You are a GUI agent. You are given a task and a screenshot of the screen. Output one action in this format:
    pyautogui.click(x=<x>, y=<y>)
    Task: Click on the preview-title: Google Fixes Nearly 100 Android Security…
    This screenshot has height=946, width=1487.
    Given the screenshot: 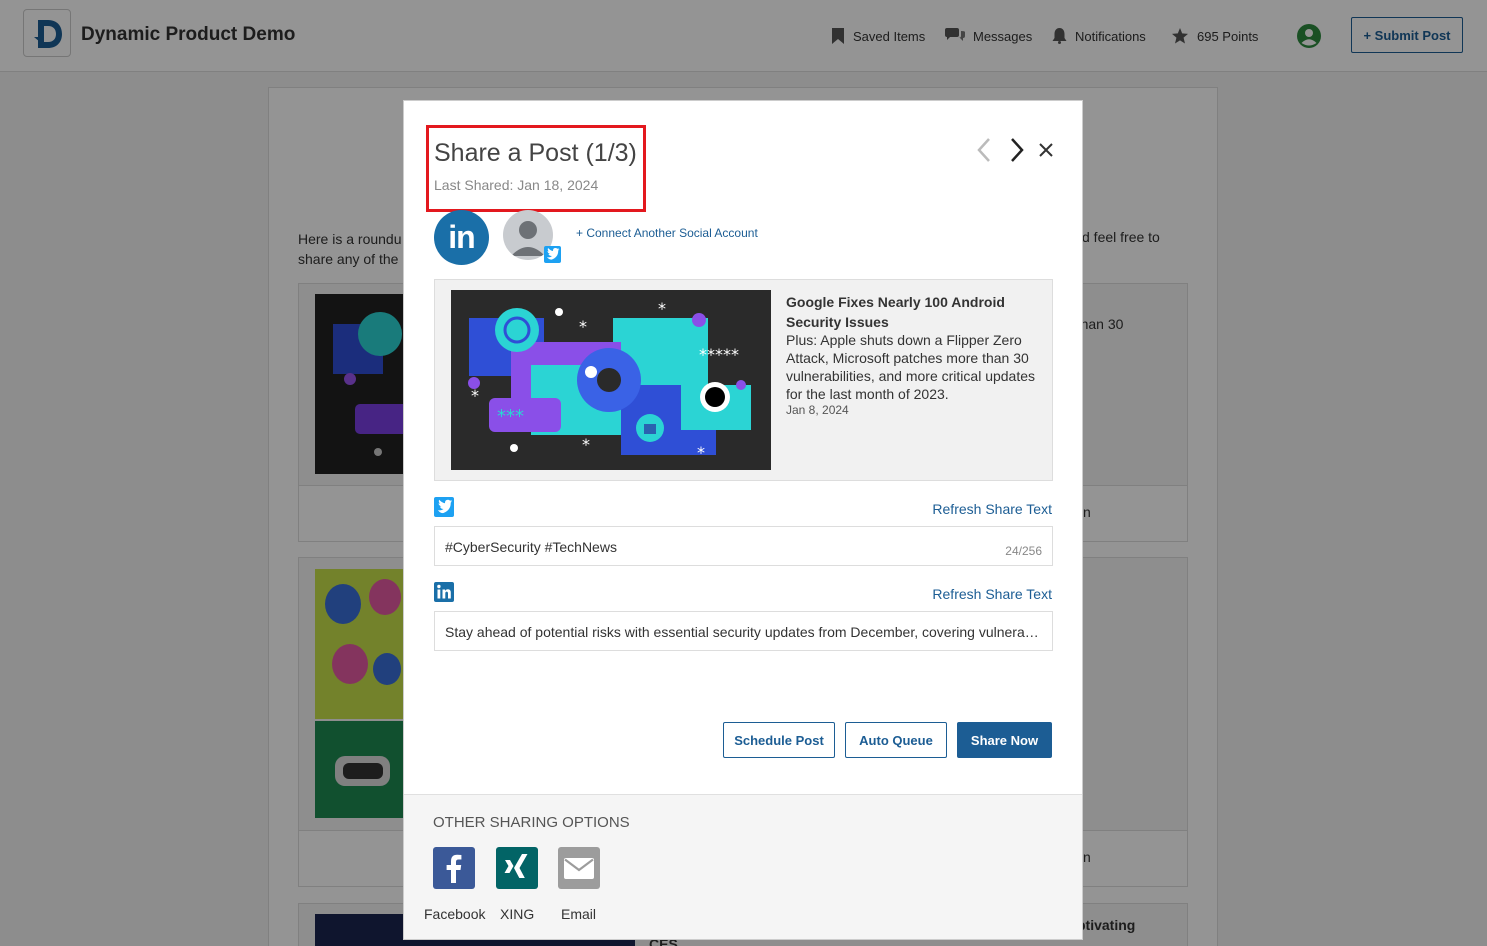 What is the action you would take?
    pyautogui.click(x=895, y=312)
    